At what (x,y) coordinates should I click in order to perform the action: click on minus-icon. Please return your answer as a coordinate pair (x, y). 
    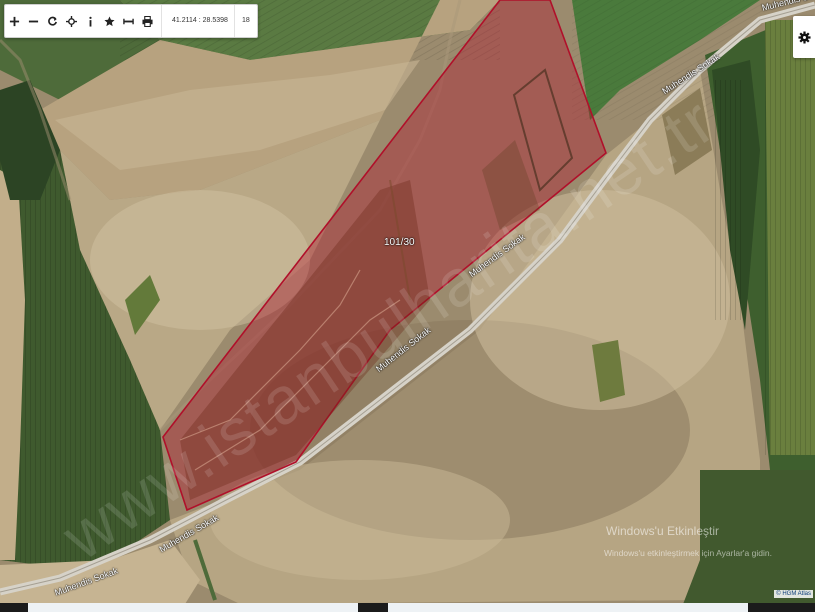
    Looking at the image, I should click on (33, 21).